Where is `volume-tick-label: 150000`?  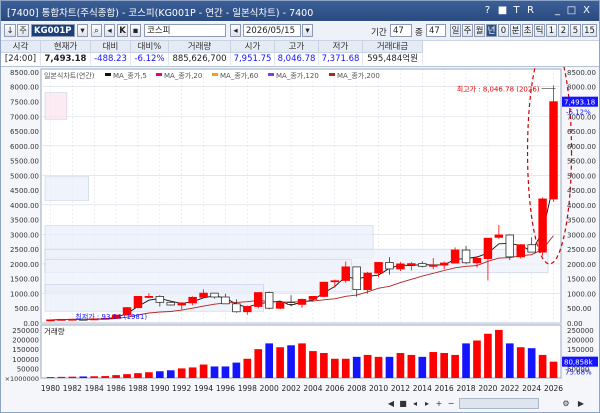
volume-tick-label: 150000 is located at coordinates (580, 350).